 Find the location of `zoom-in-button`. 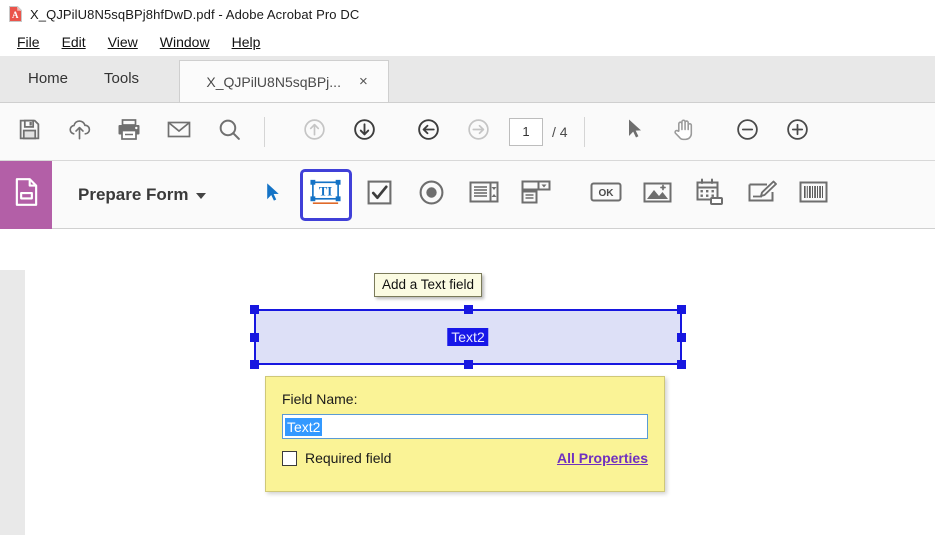

zoom-in-button is located at coordinates (798, 132).